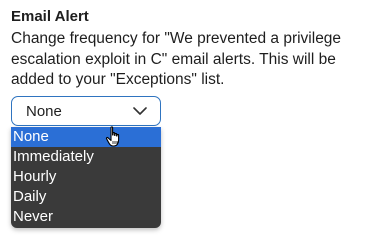  What do you see at coordinates (50, 16) in the screenshot?
I see `email-alert-title: Email Alert` at bounding box center [50, 16].